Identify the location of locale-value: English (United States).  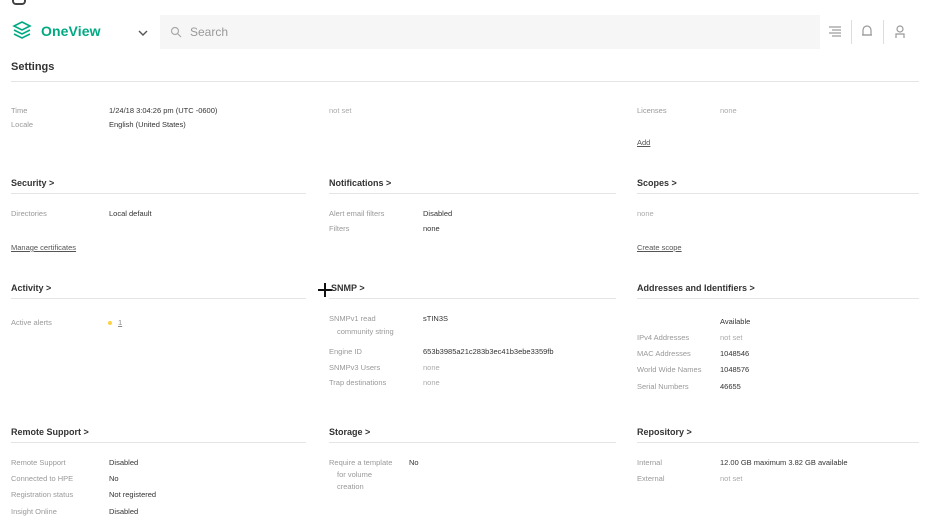
(147, 124).